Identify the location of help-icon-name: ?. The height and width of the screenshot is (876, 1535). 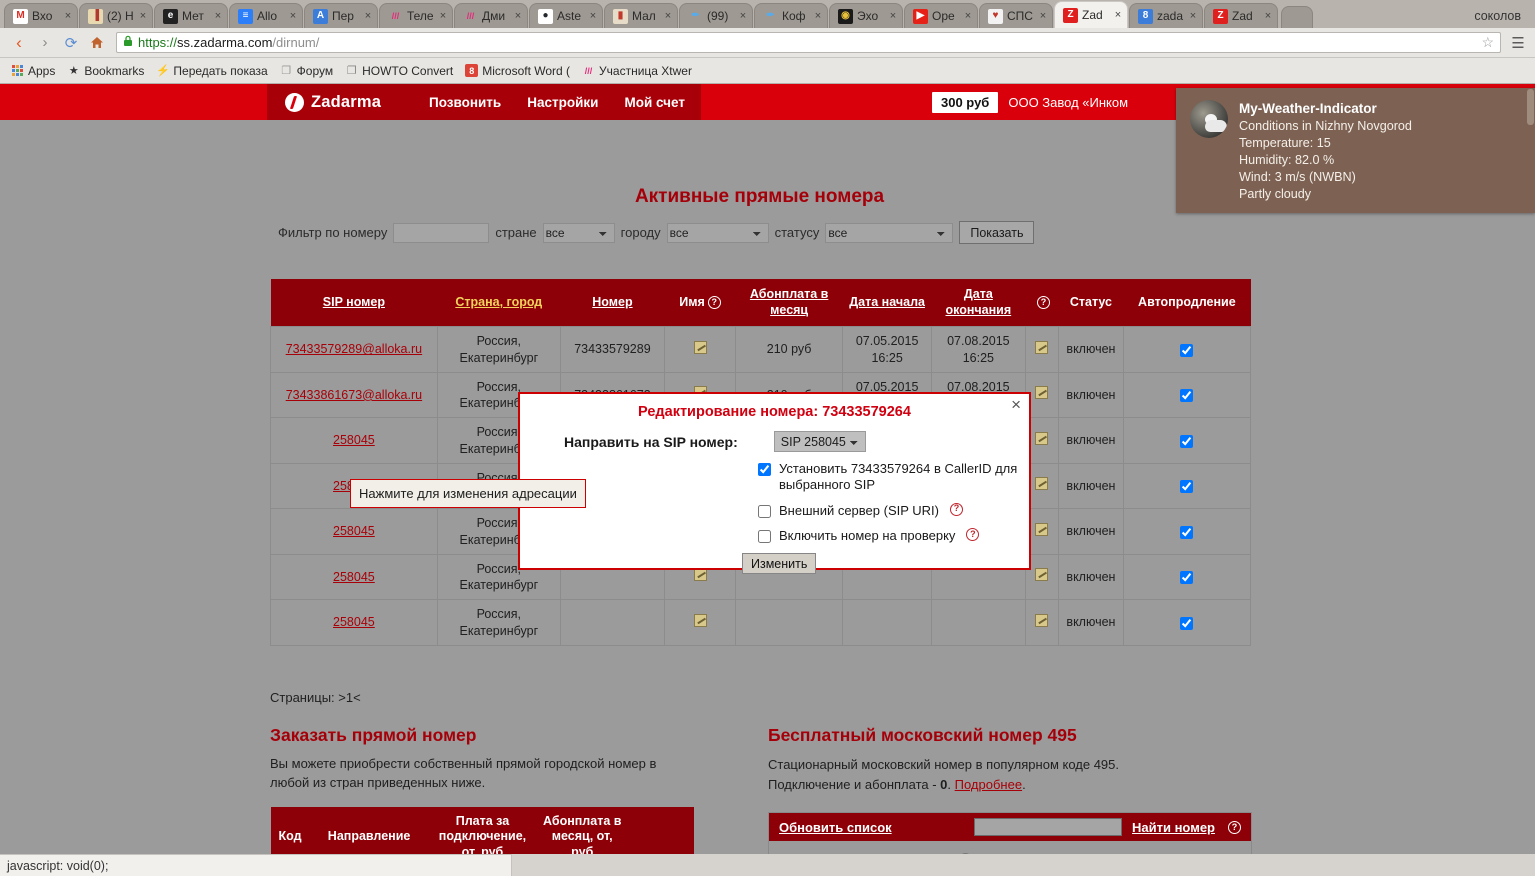
(714, 303).